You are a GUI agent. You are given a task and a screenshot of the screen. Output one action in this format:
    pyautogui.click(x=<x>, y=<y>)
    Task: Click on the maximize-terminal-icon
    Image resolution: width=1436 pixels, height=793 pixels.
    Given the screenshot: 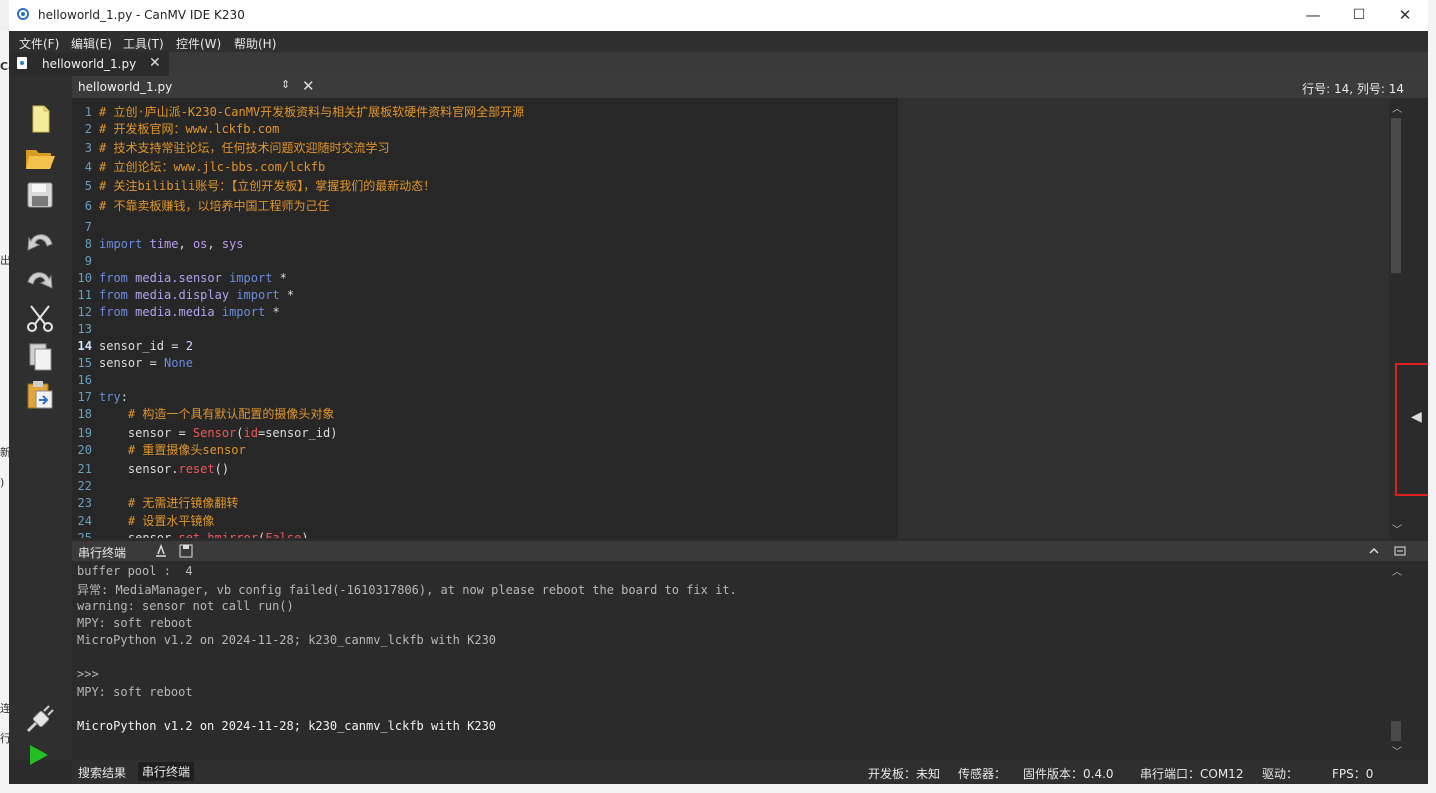 What is the action you would take?
    pyautogui.click(x=1374, y=551)
    